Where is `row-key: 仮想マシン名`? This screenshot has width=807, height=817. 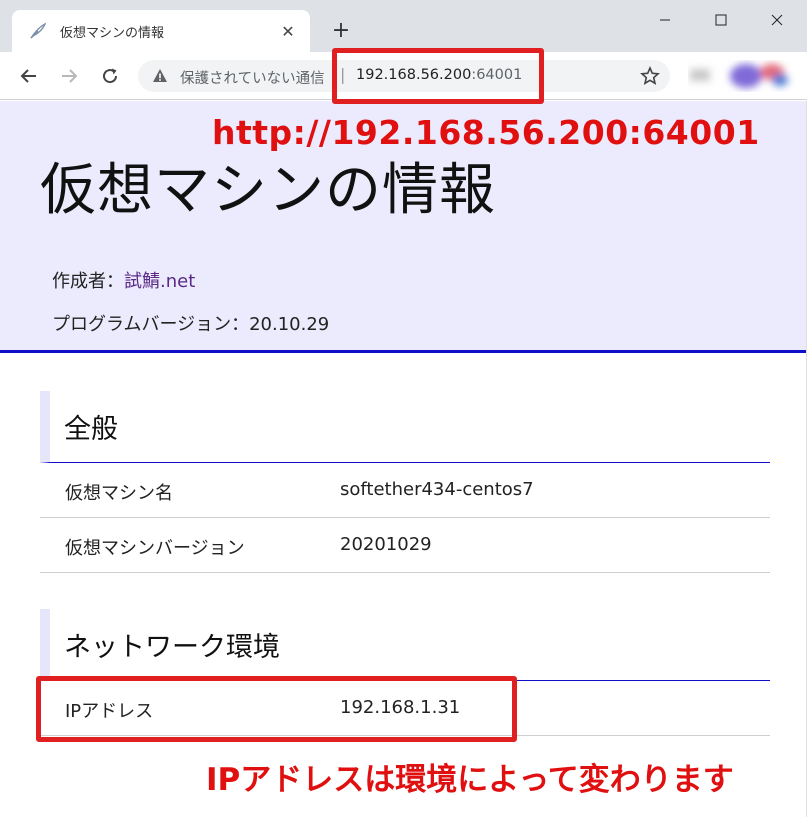
row-key: 仮想マシン名 is located at coordinates (119, 493).